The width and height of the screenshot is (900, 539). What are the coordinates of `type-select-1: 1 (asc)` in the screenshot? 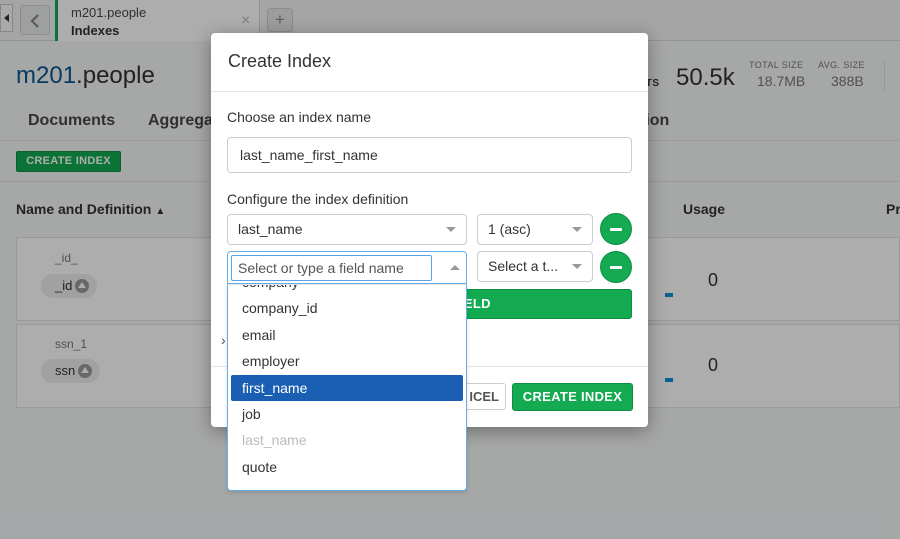 It's located at (535, 229).